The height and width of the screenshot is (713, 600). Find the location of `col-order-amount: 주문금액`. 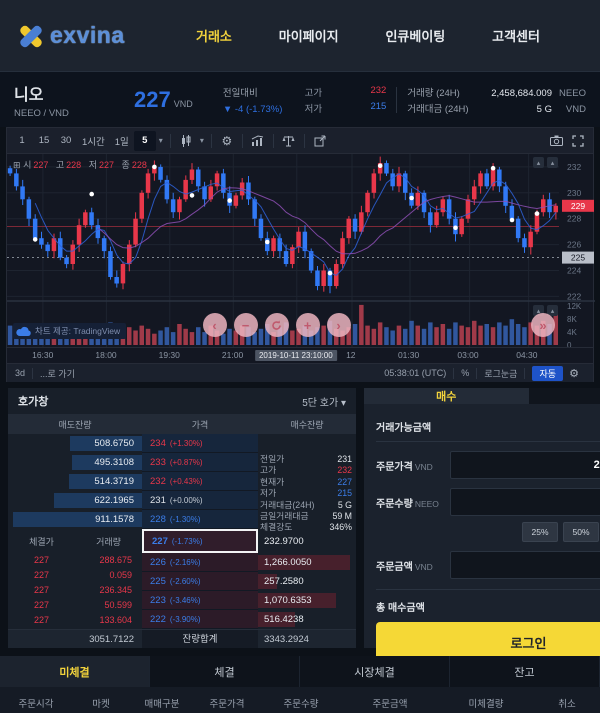

col-order-amount: 주문금액 is located at coordinates (390, 704).